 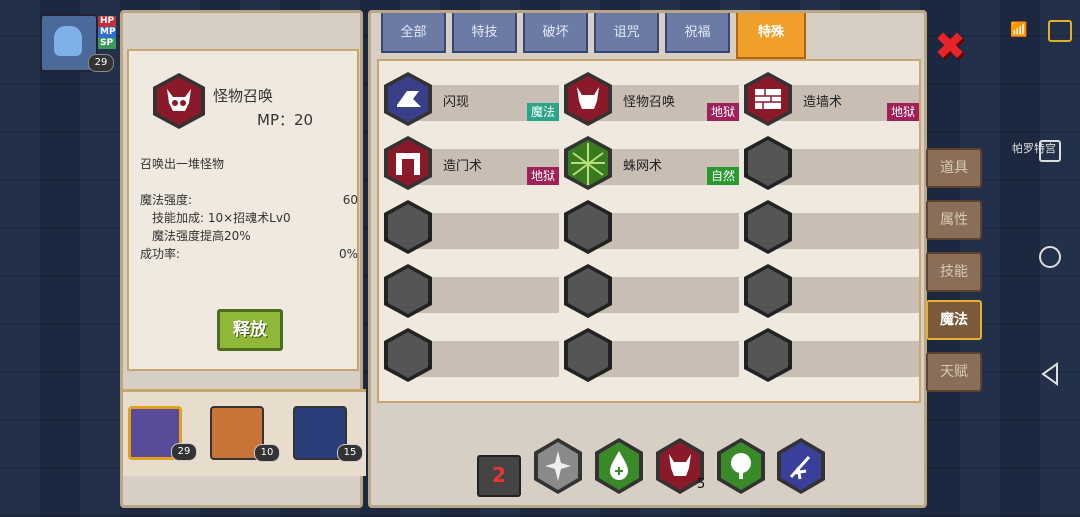 I want to click on party-bar: 29 10 15, so click(x=244, y=432).